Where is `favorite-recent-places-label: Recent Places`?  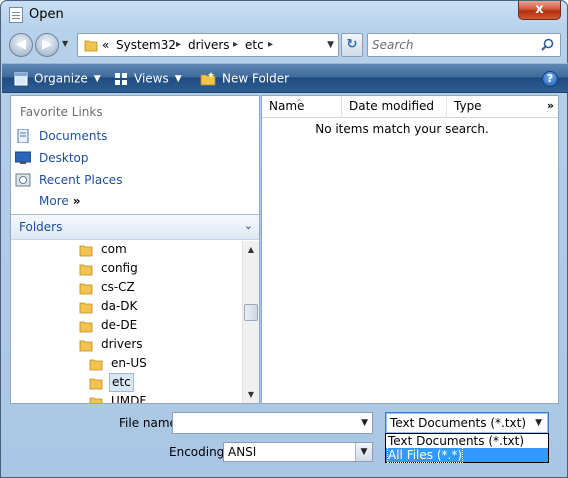
favorite-recent-places-label: Recent Places is located at coordinates (81, 180).